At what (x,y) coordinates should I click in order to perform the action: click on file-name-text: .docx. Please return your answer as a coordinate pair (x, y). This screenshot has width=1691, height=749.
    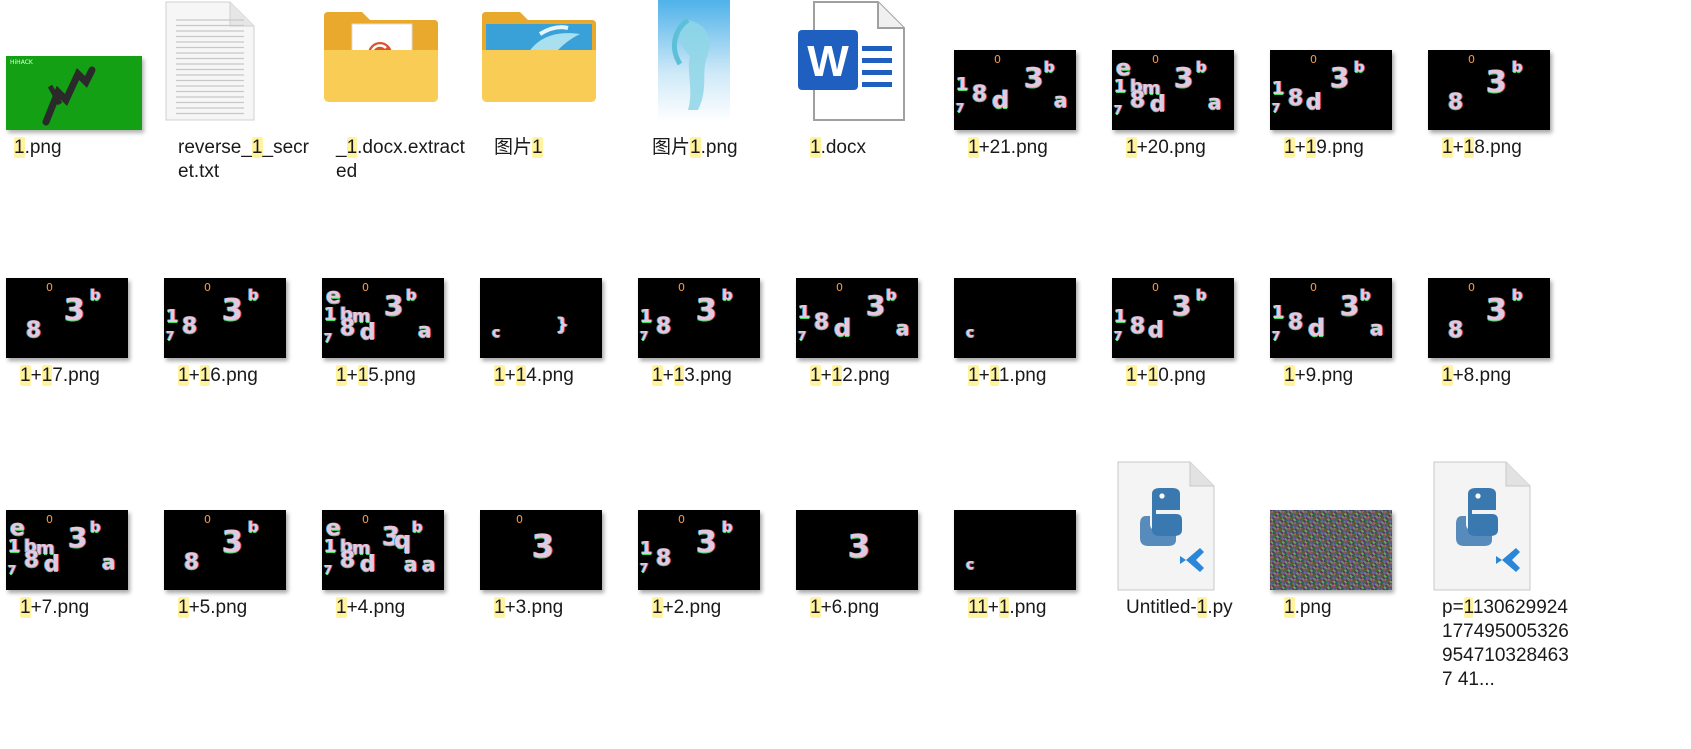
    Looking at the image, I should click on (843, 147).